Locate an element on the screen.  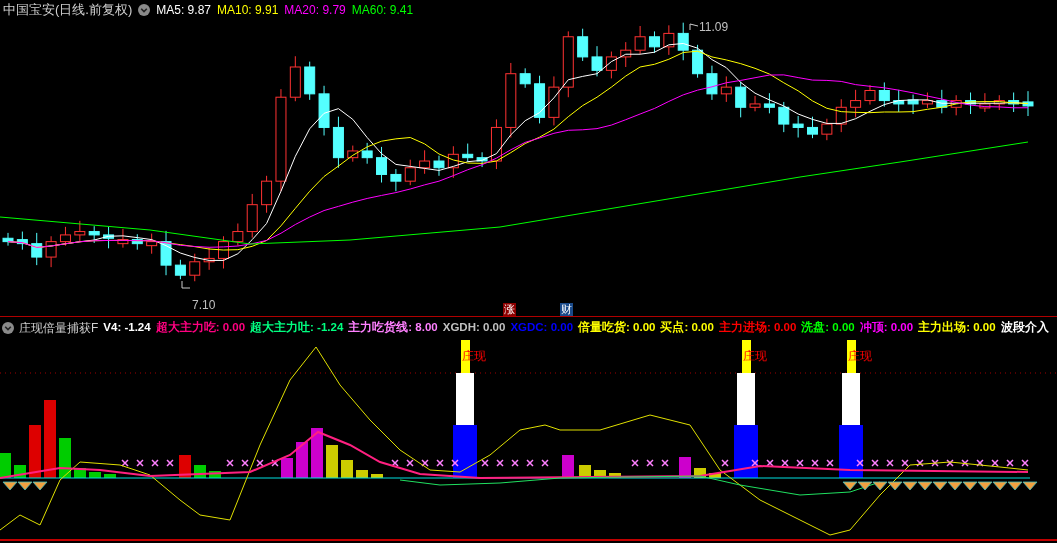
ma-value: MA5: 9.87 is located at coordinates (183, 10).